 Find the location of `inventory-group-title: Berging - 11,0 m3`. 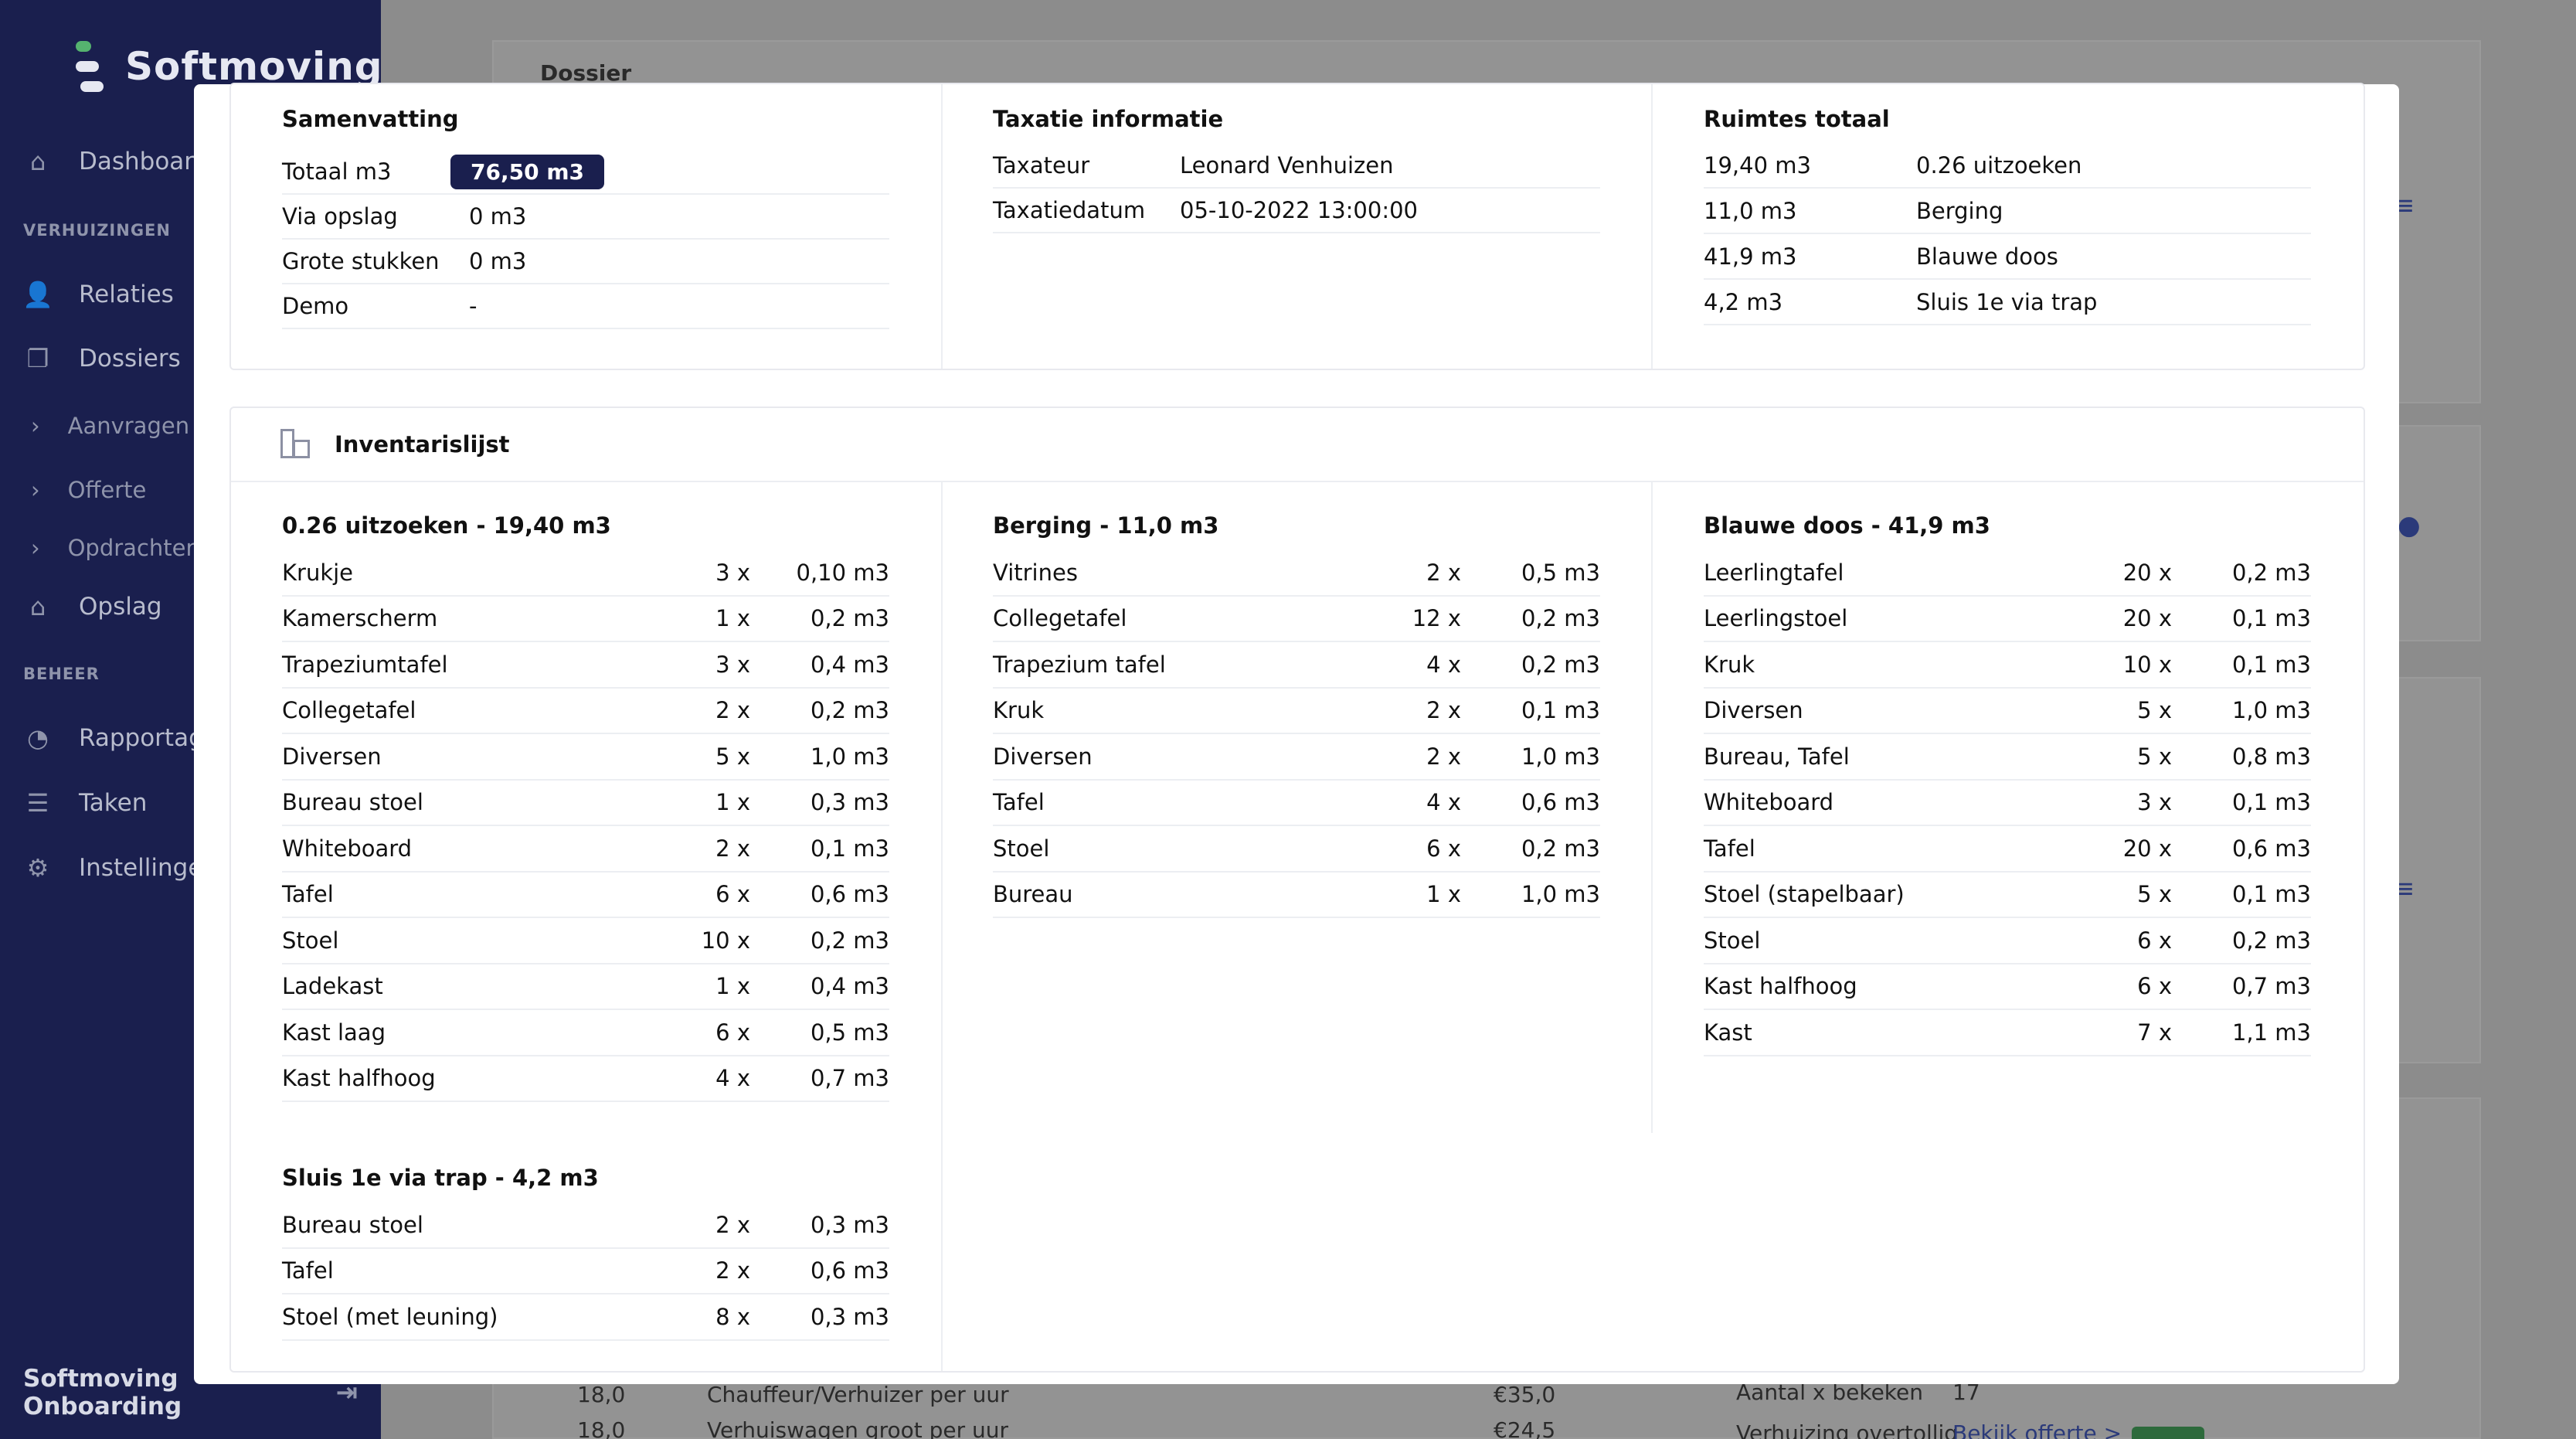

inventory-group-title: Berging - 11,0 m3 is located at coordinates (1106, 525).